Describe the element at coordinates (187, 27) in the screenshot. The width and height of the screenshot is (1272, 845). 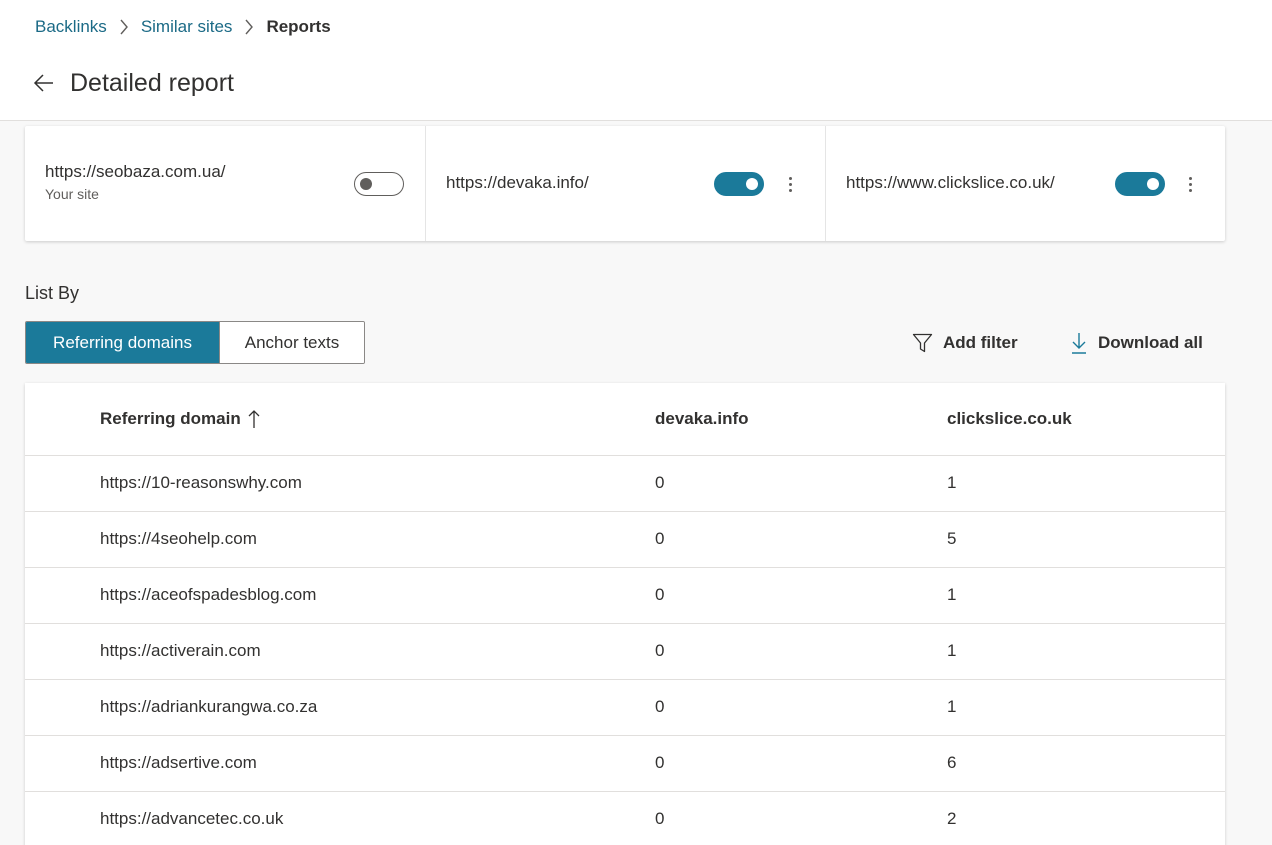
I see `breadcrumb-link-similar-sites: Similar sites` at that location.